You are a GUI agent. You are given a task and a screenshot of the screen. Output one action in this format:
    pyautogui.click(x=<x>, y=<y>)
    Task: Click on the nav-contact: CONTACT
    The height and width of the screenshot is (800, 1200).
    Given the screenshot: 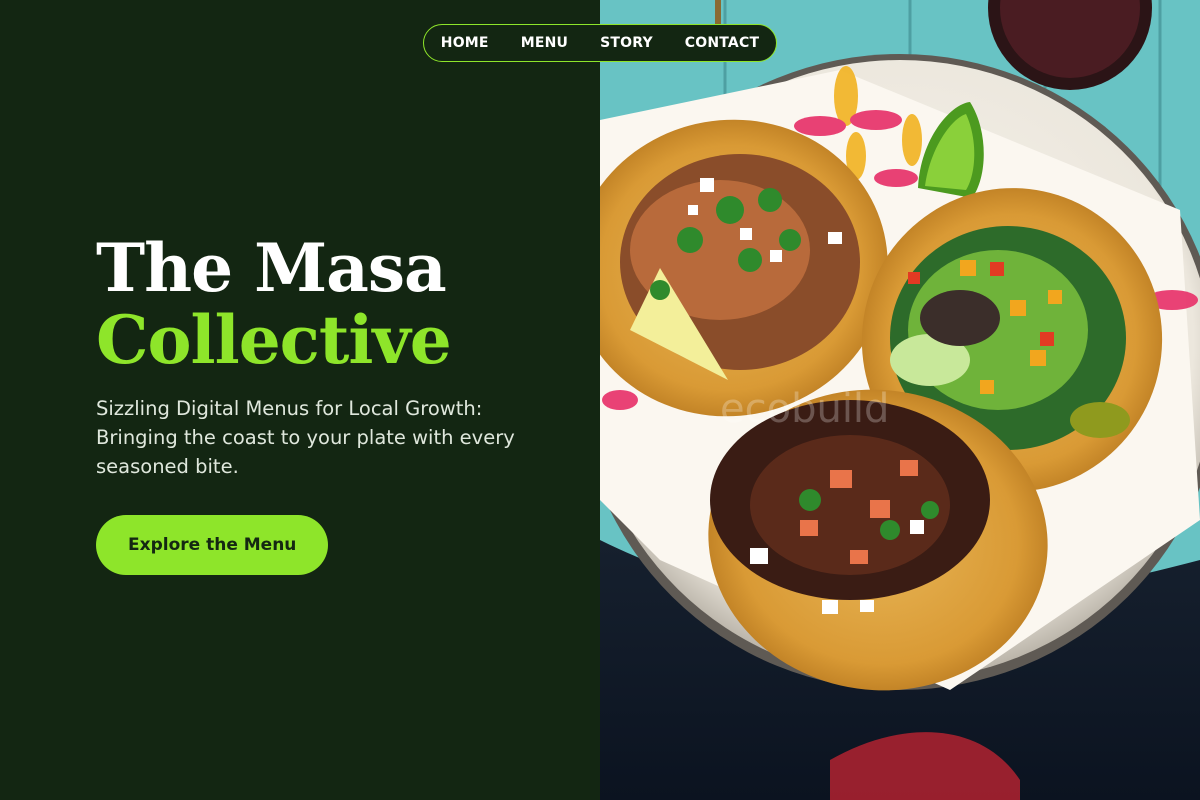 What is the action you would take?
    pyautogui.click(x=722, y=43)
    